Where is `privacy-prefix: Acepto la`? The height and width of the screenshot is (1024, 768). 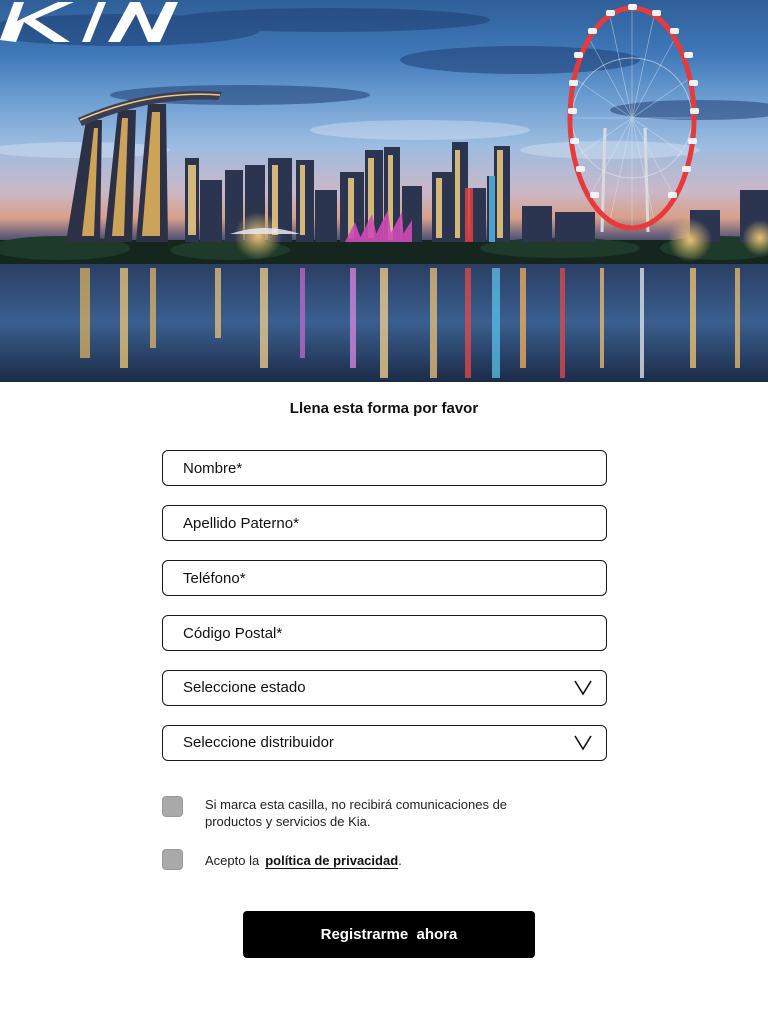
privacy-prefix: Acepto la is located at coordinates (232, 860).